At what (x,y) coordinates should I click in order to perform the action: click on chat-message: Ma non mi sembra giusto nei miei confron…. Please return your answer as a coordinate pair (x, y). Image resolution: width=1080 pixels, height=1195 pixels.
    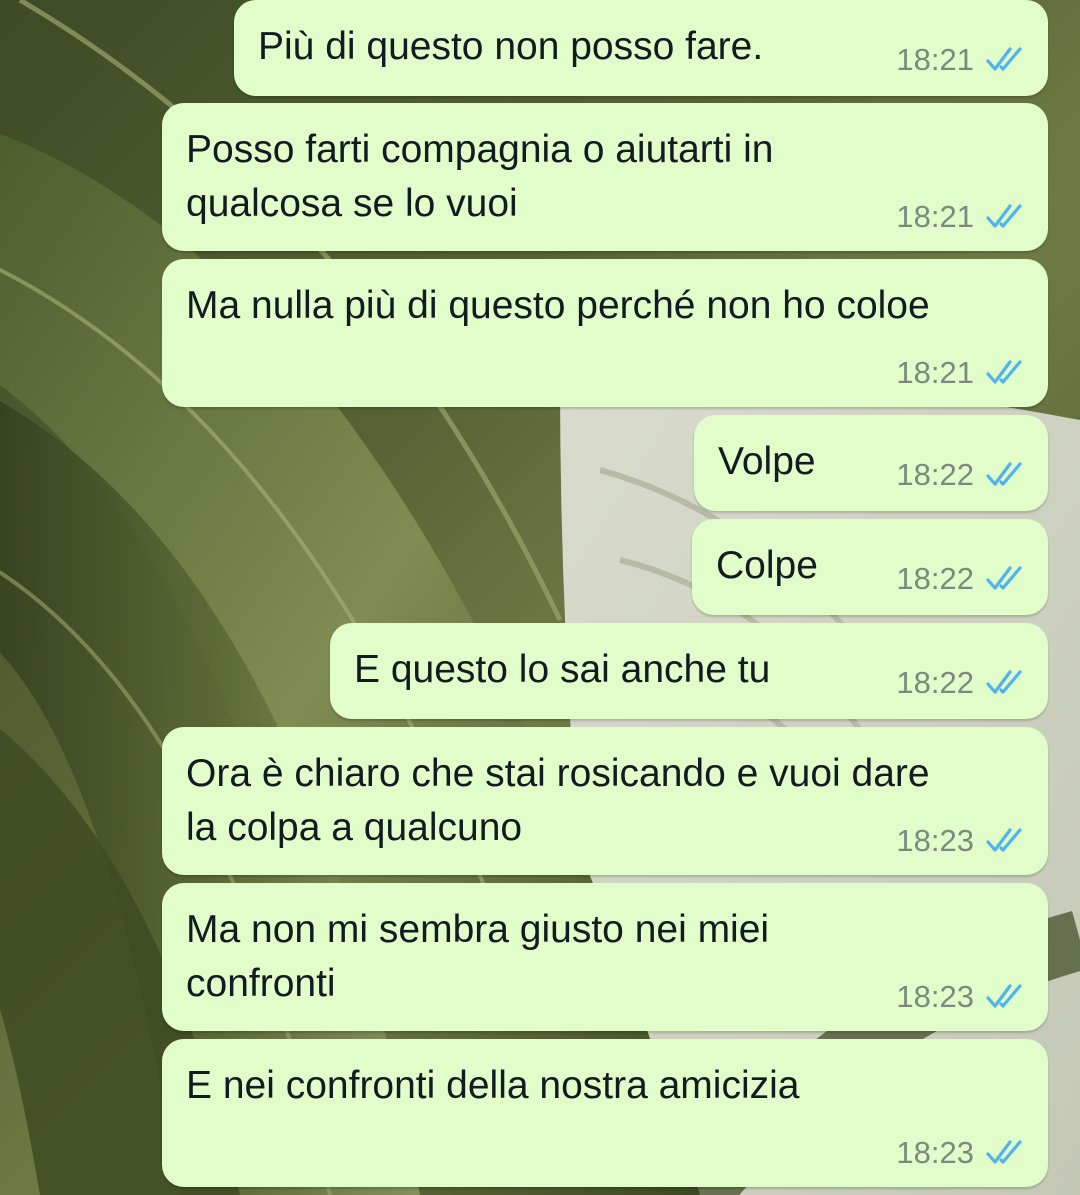
    Looking at the image, I should click on (605, 957).